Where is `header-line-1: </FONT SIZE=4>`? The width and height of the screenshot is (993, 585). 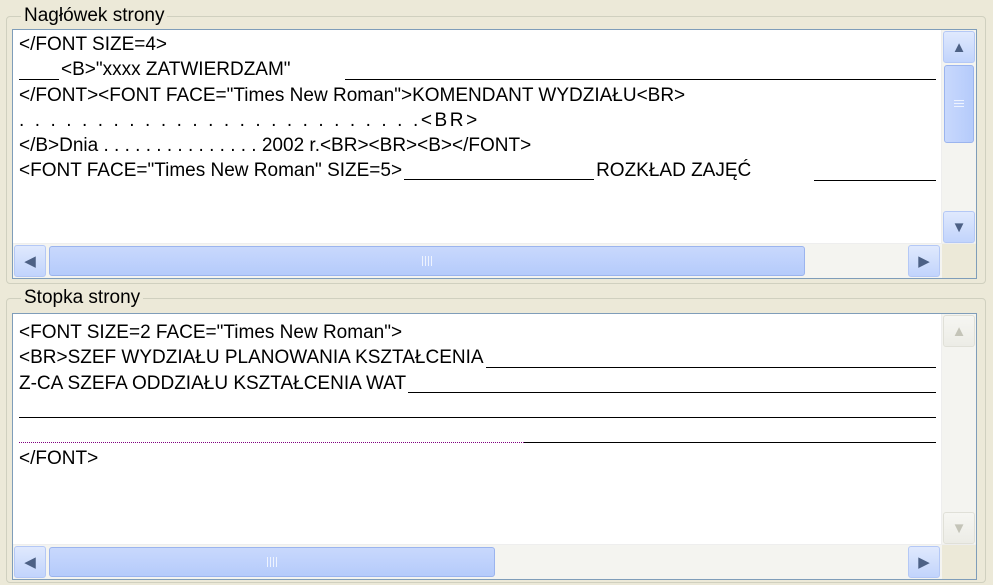
header-line-1: </FONT SIZE=4> is located at coordinates (94, 44).